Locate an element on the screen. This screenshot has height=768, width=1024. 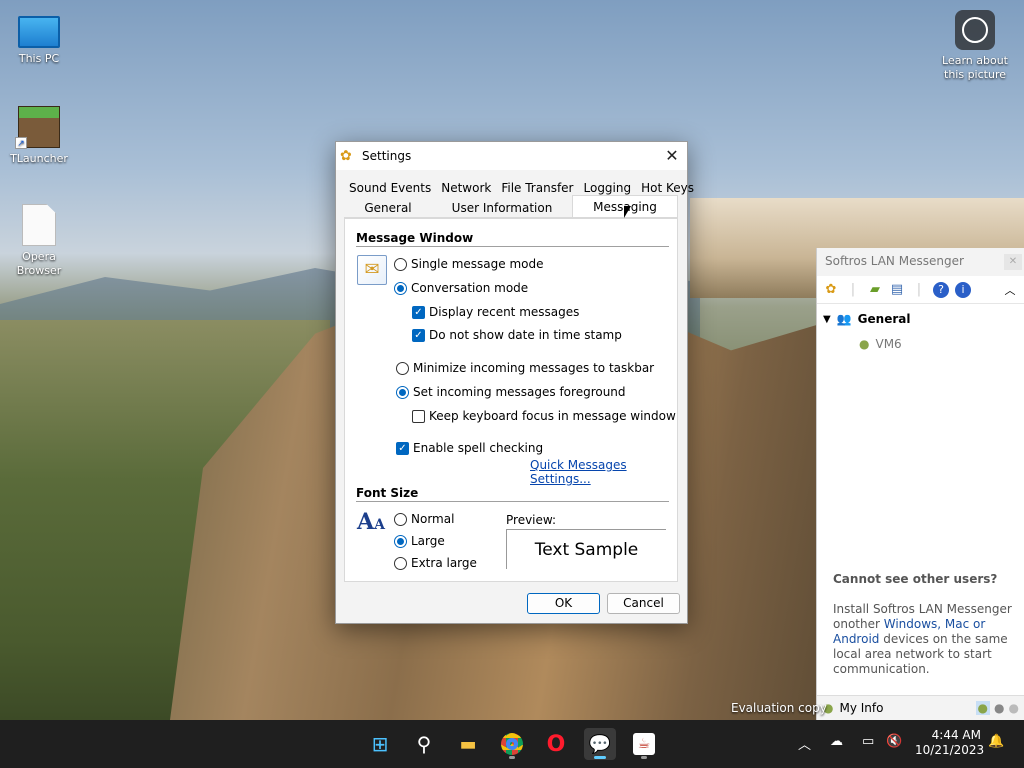
settings-gear-icon: ✿ is located at coordinates (831, 289).